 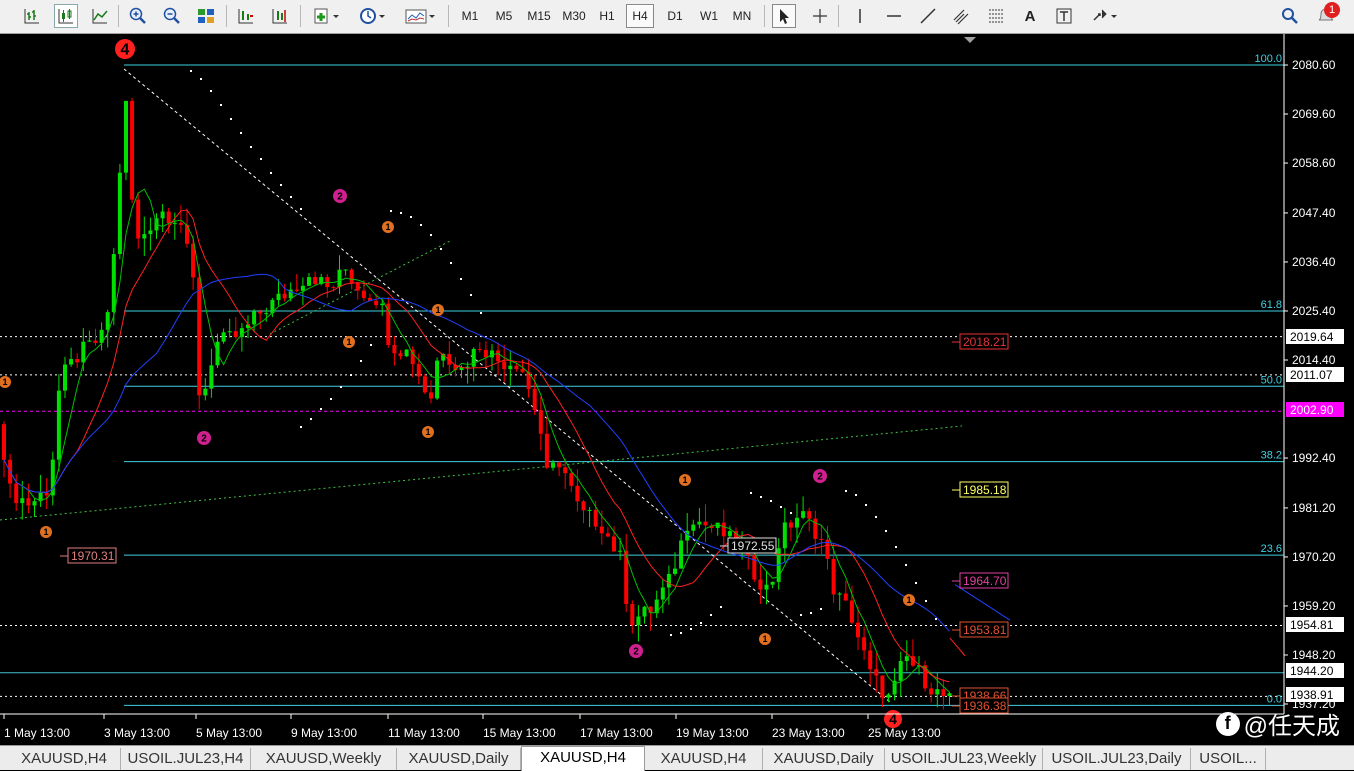 What do you see at coordinates (1314, 65) in the screenshot?
I see `price-tick-label: 2080.60` at bounding box center [1314, 65].